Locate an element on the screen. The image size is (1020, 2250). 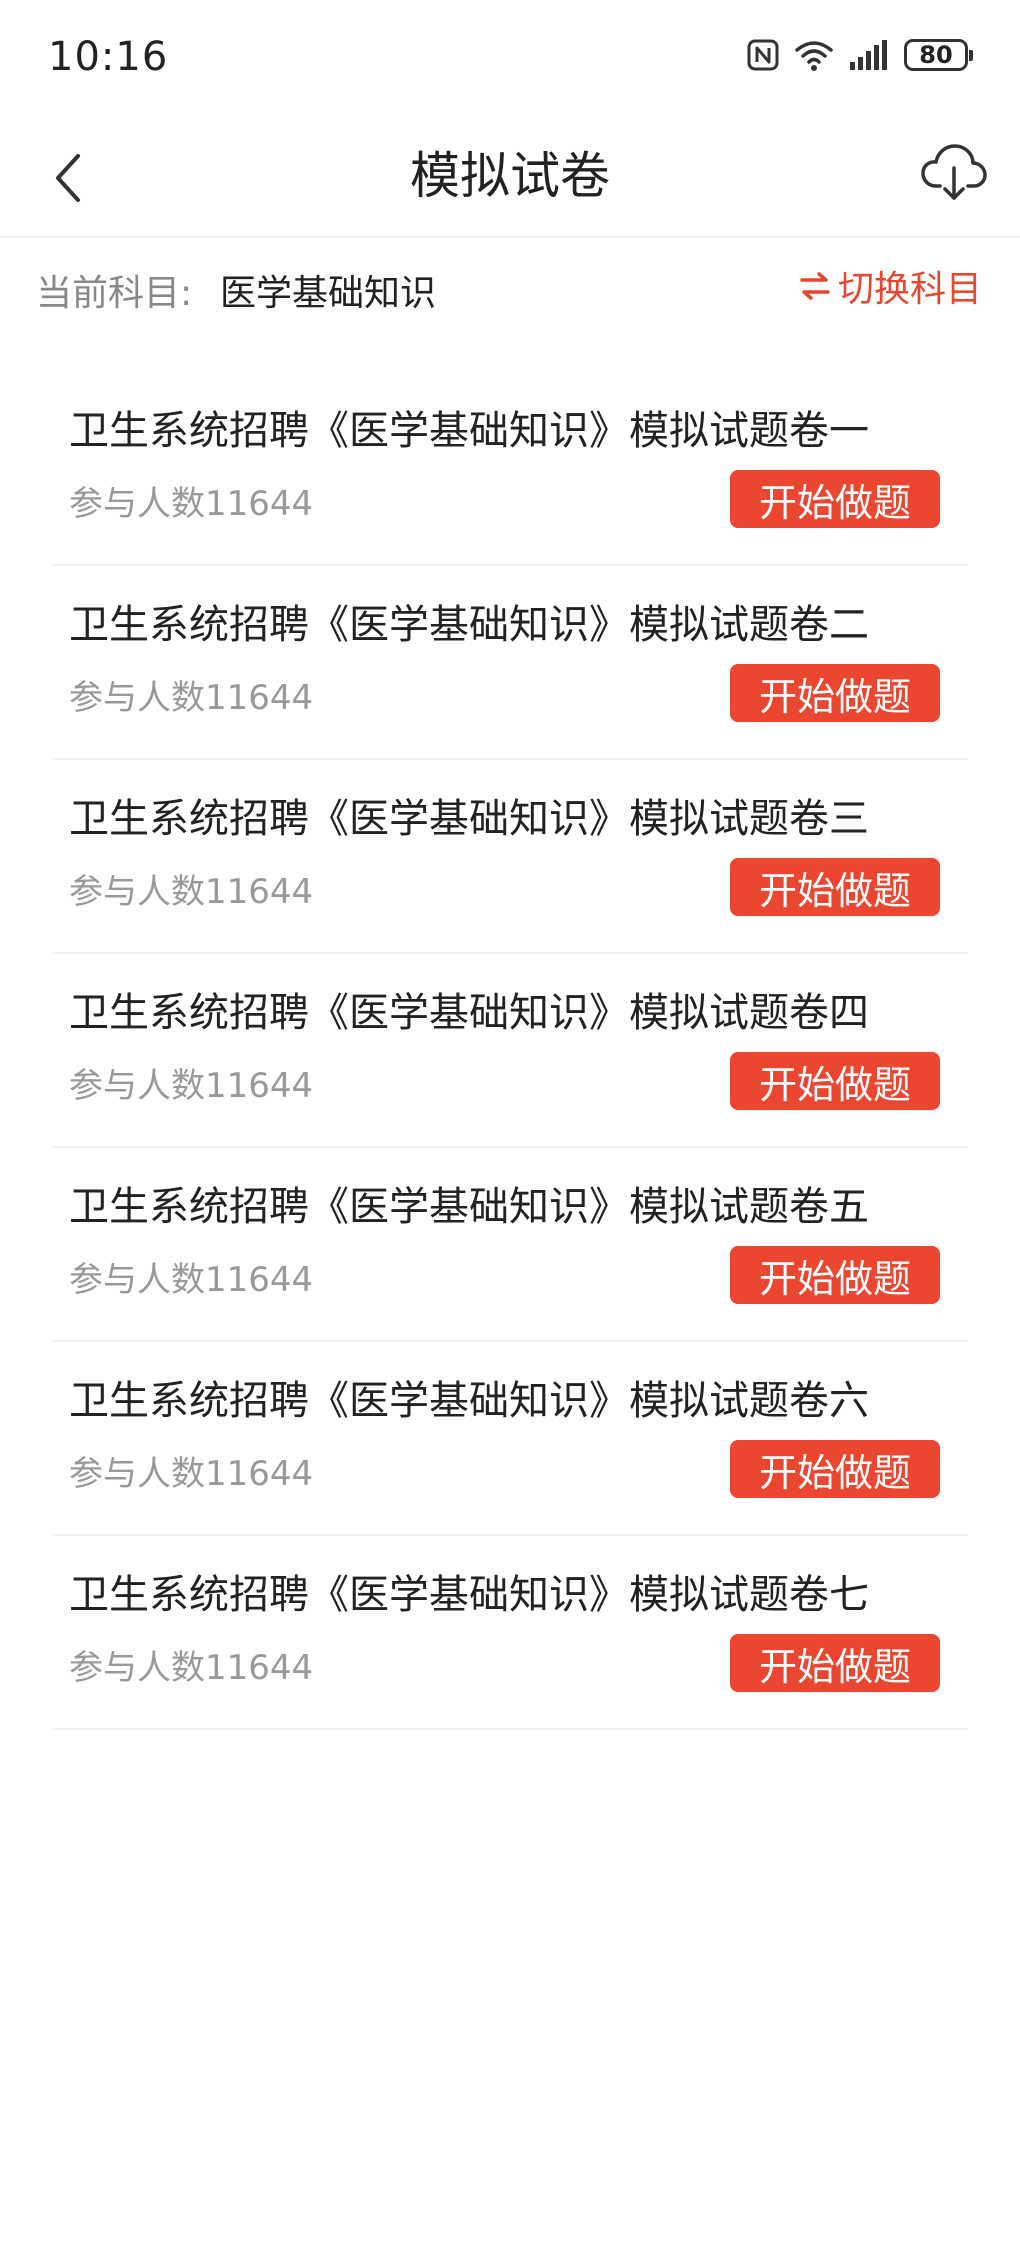
status-icons: 80 is located at coordinates (859, 55).